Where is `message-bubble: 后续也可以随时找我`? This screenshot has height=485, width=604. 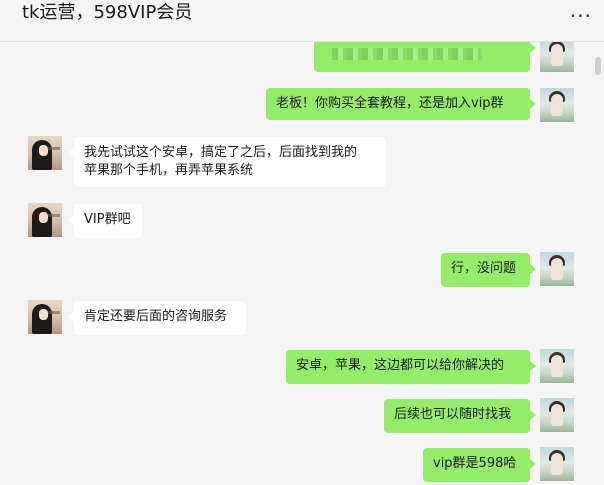 message-bubble: 后续也可以随时找我 is located at coordinates (460, 416).